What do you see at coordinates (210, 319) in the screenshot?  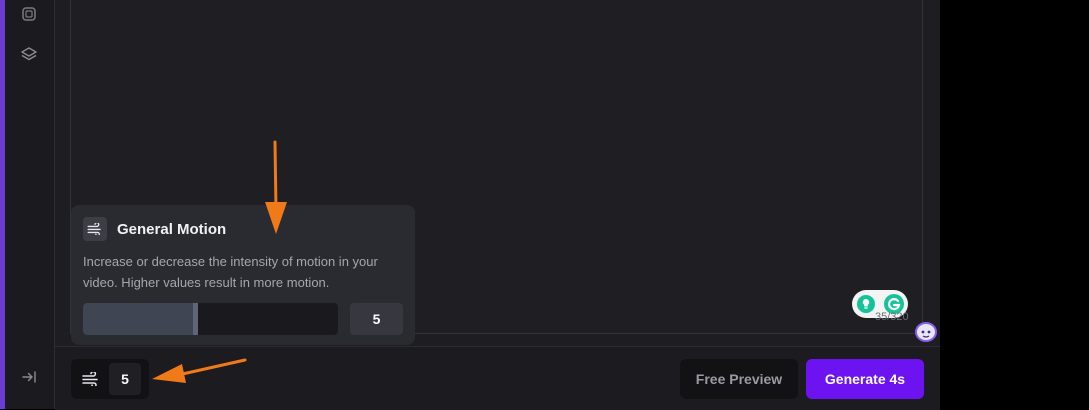 I see `motion-slider` at bounding box center [210, 319].